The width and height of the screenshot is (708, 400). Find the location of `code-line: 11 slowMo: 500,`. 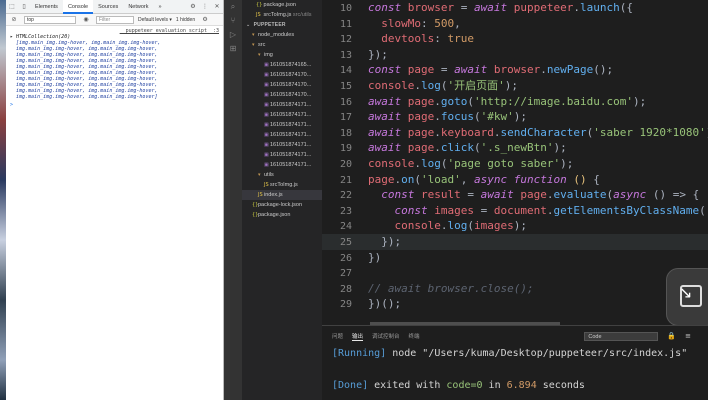

code-line: 11 slowMo: 500, is located at coordinates (515, 24).